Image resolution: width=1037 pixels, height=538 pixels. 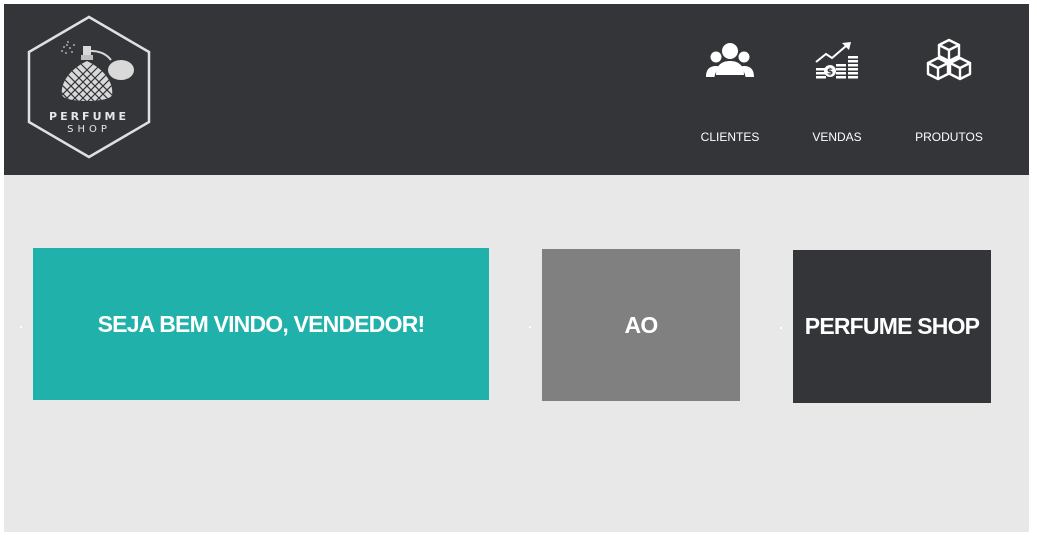 I want to click on users-icon, so click(x=730, y=60).